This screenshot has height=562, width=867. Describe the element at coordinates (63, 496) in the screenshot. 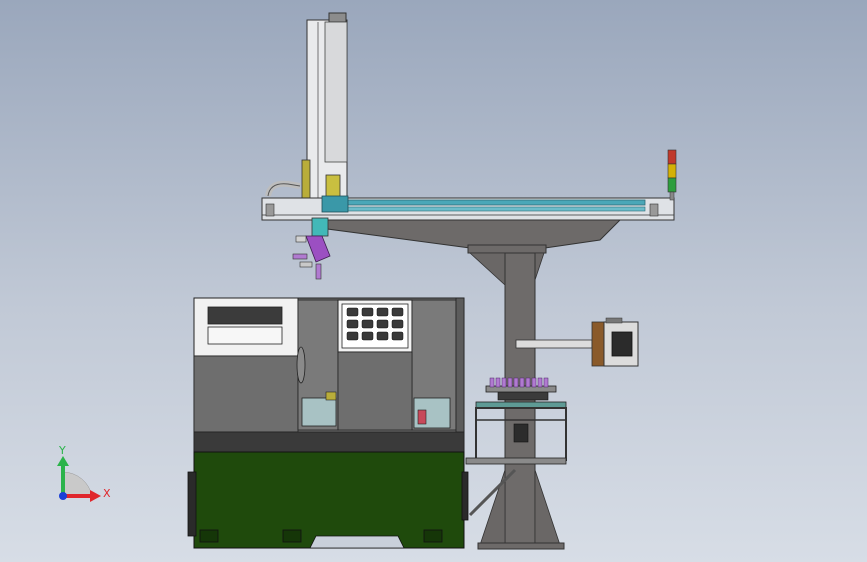

I see `z-axis-dot` at that location.